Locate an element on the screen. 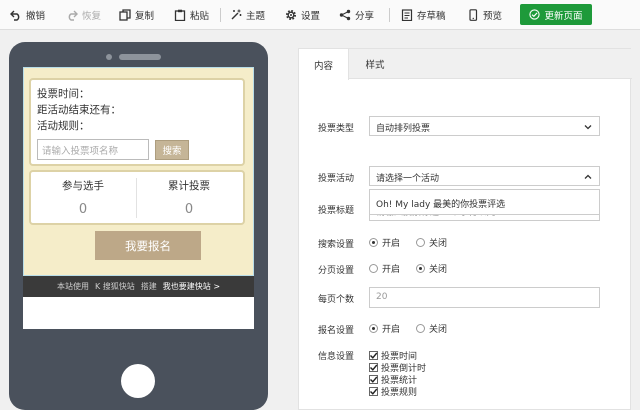 The height and width of the screenshot is (410, 640). paste-icon is located at coordinates (180, 15).